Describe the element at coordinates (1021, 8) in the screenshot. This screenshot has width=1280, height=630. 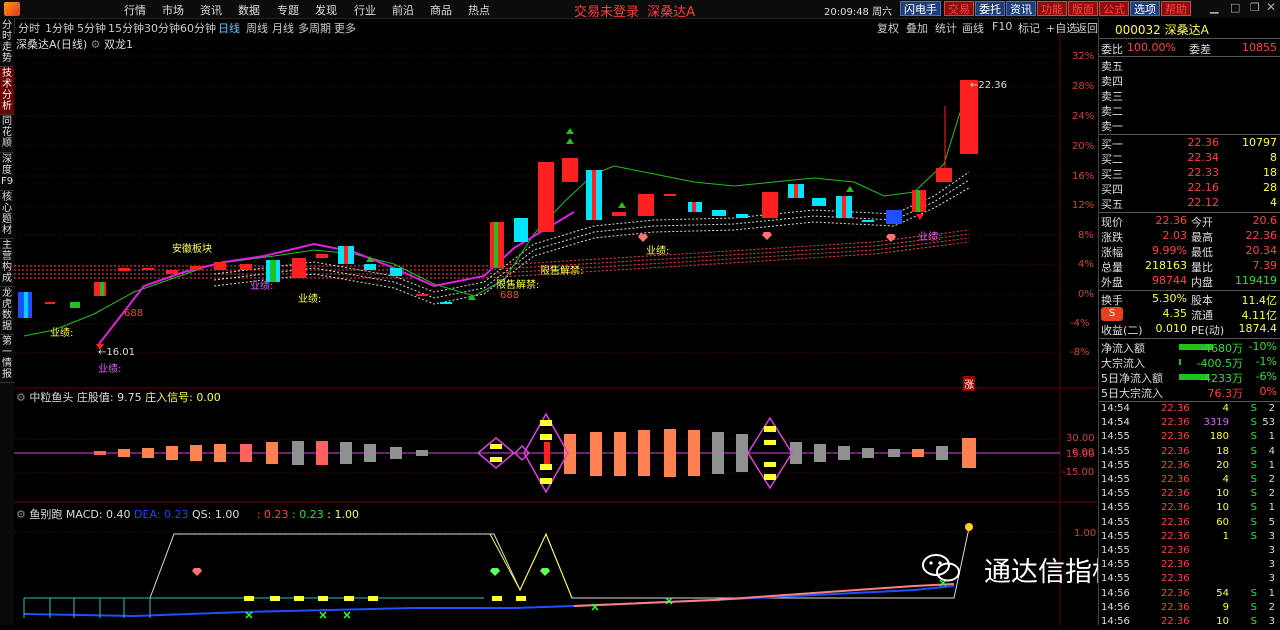
I see `news-button: 资讯` at that location.